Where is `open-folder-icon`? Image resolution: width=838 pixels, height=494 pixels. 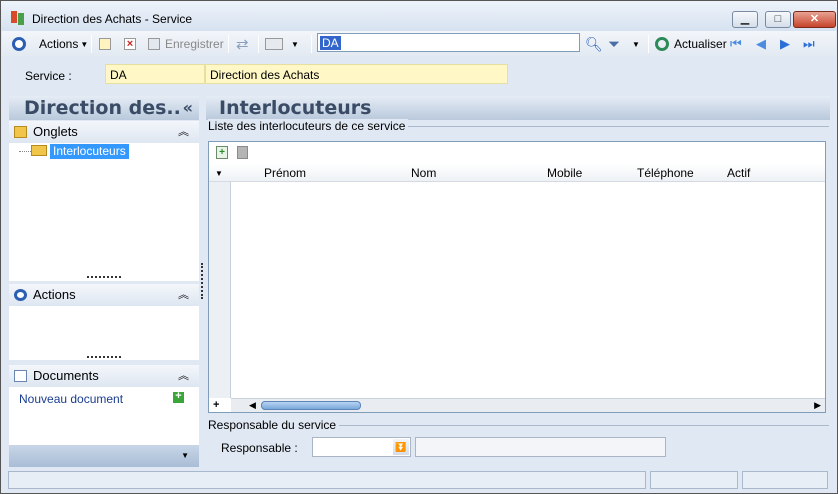 open-folder-icon is located at coordinates (39, 150).